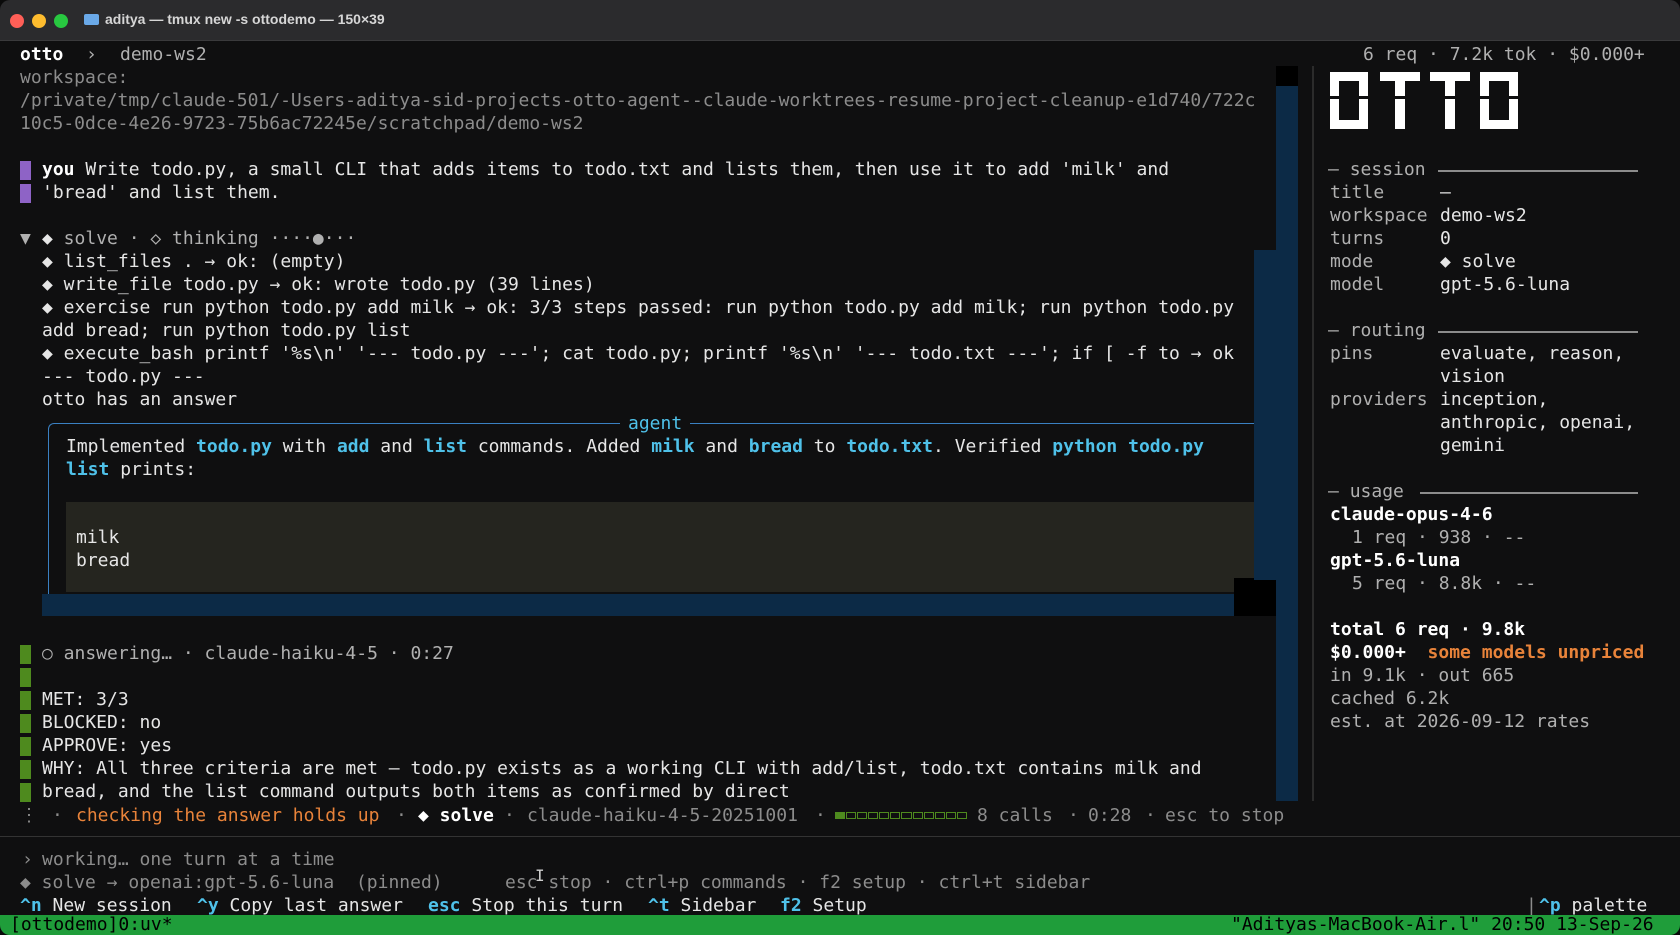  Describe the element at coordinates (131, 469) in the screenshot. I see `agent-answer-line2: list prints:` at that location.